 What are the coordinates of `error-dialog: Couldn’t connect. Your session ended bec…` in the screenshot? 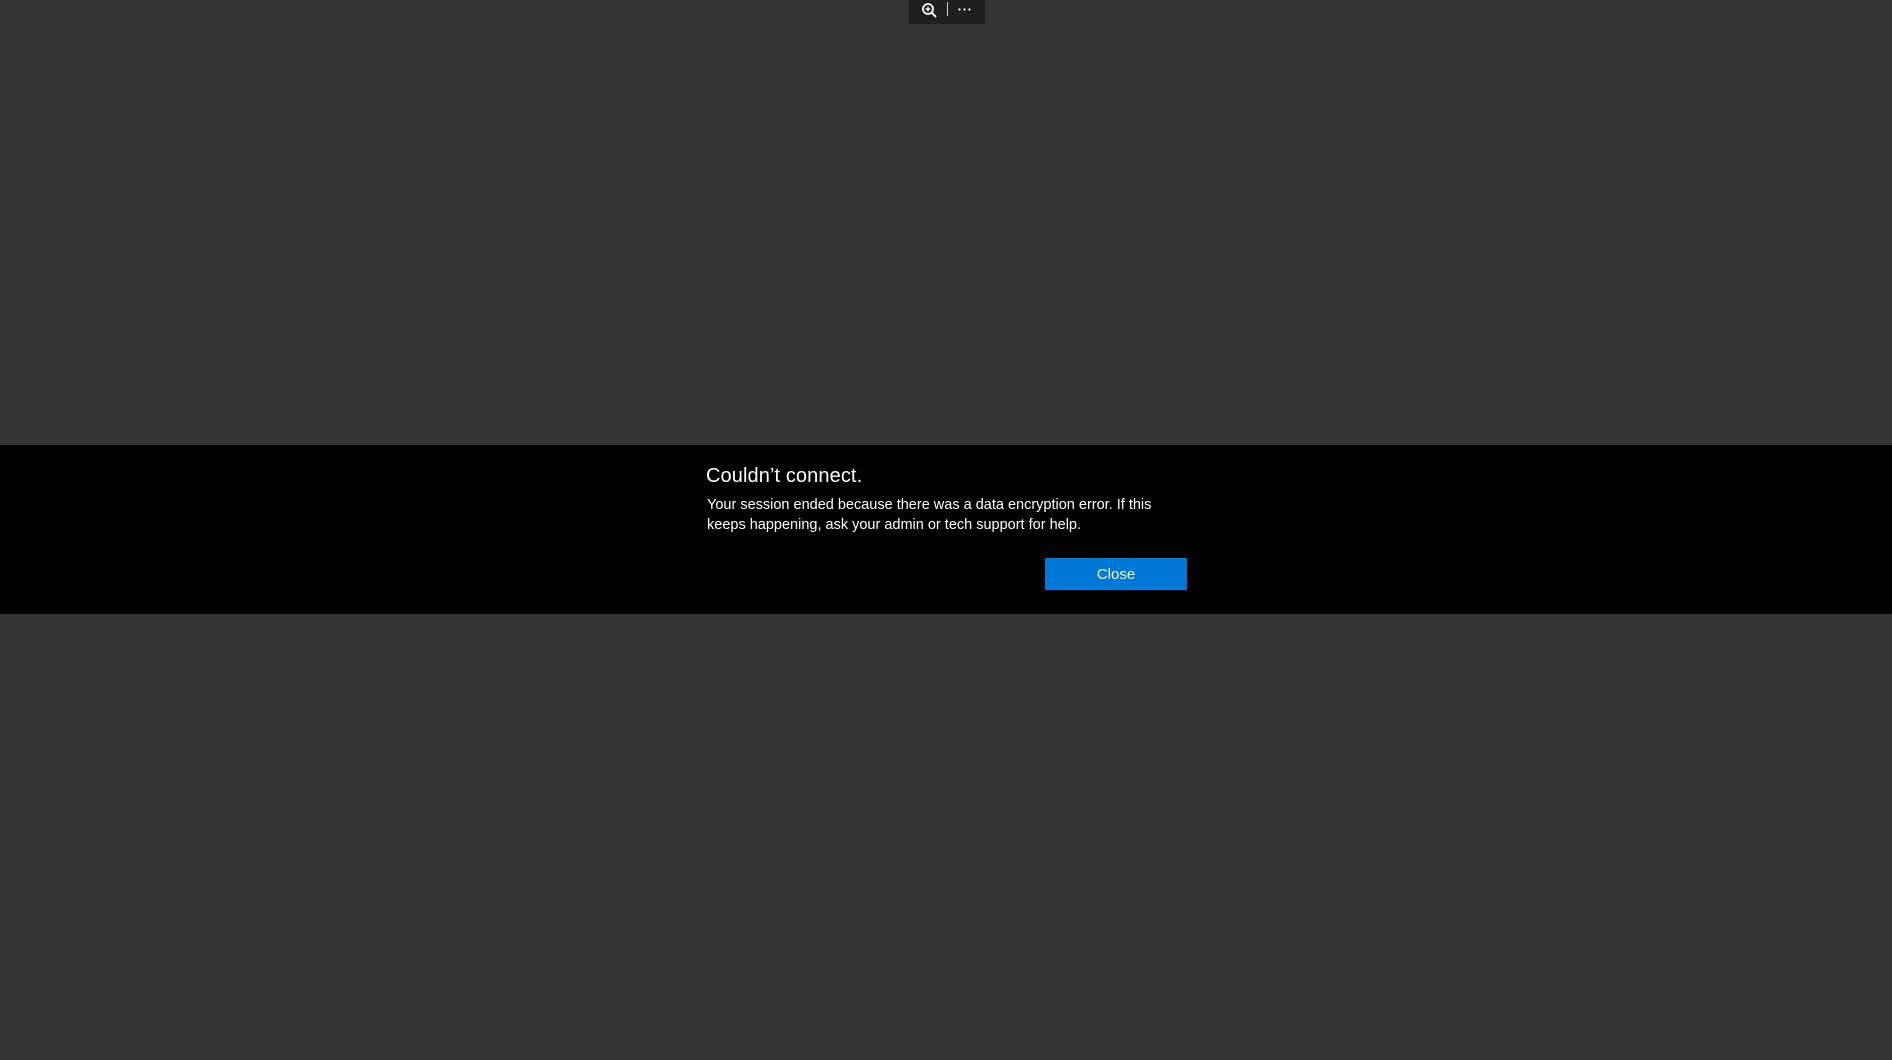 It's located at (947, 529).